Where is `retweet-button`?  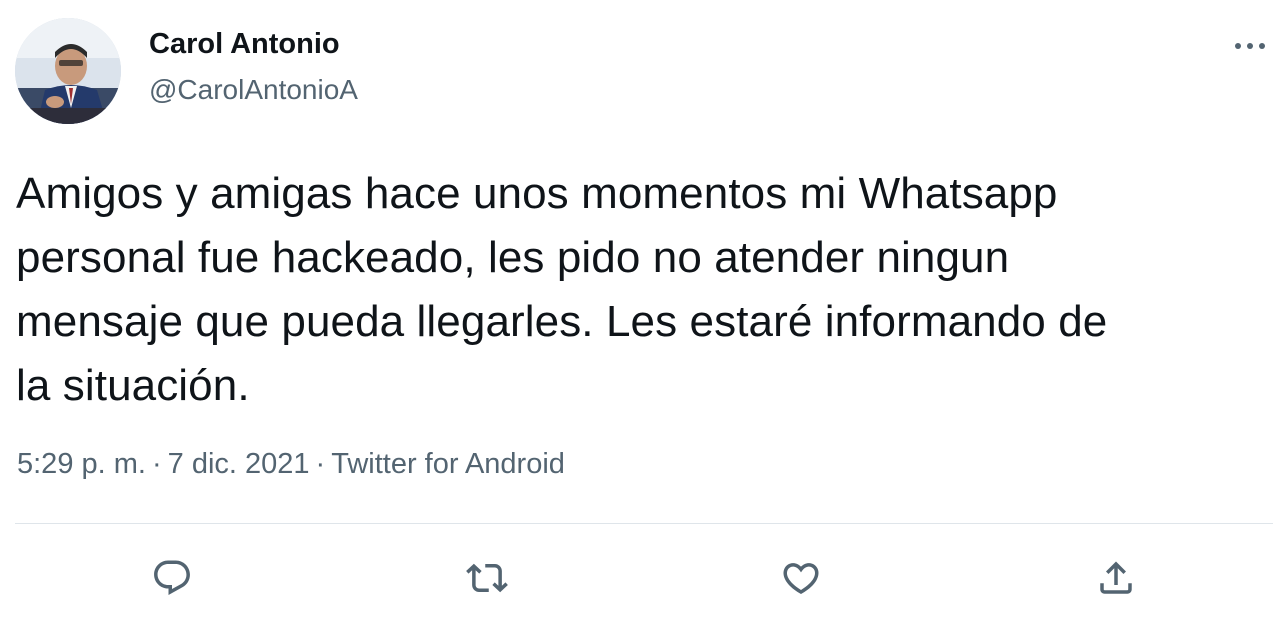
retweet-button is located at coordinates (487, 578).